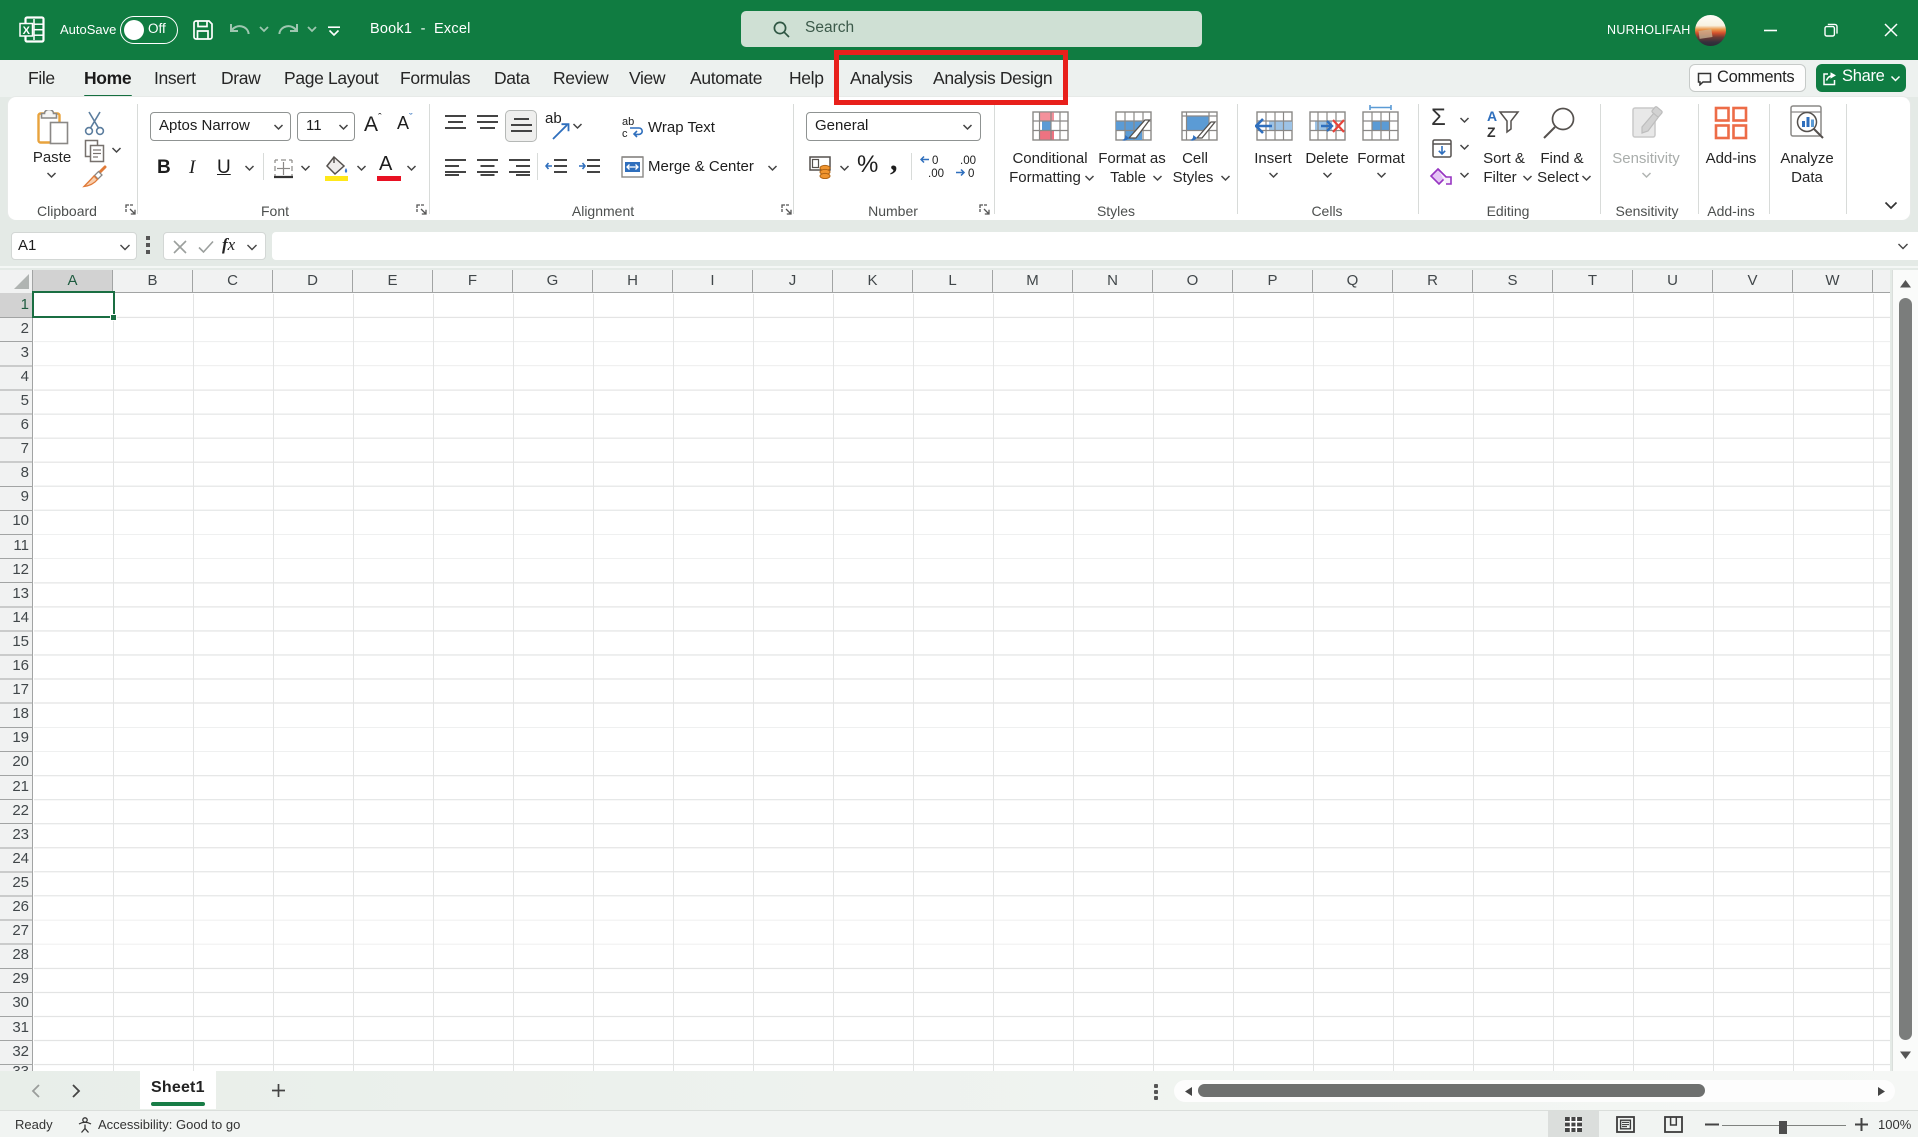 The width and height of the screenshot is (1918, 1137). What do you see at coordinates (628, 122) in the screenshot?
I see `svg-text: ab` at bounding box center [628, 122].